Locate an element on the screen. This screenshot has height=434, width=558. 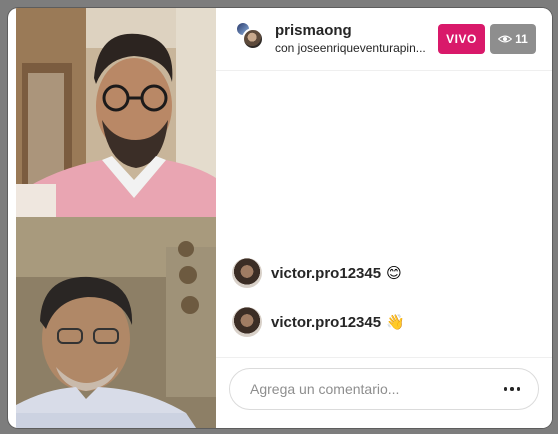
more-options-icon is located at coordinates (512, 389).